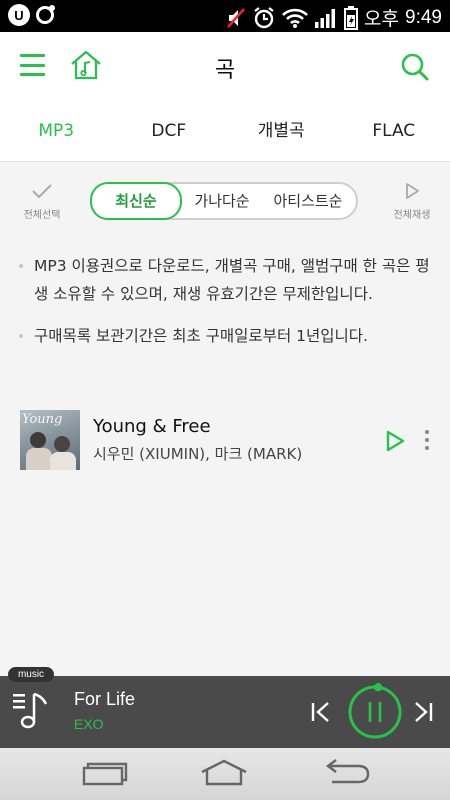 The image size is (450, 800). What do you see at coordinates (42, 191) in the screenshot?
I see `check-icon` at bounding box center [42, 191].